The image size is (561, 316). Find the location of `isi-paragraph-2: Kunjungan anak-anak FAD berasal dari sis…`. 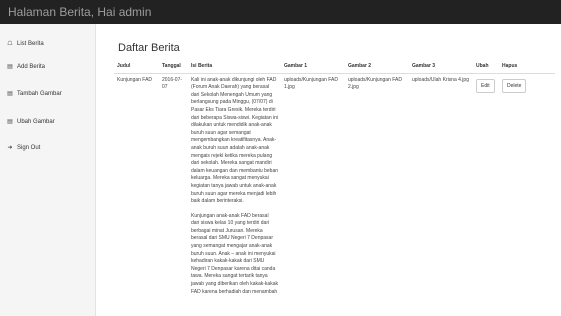

isi-paragraph-2: Kunjungan anak-anak FAD berasal dari sis… is located at coordinates (234, 253).